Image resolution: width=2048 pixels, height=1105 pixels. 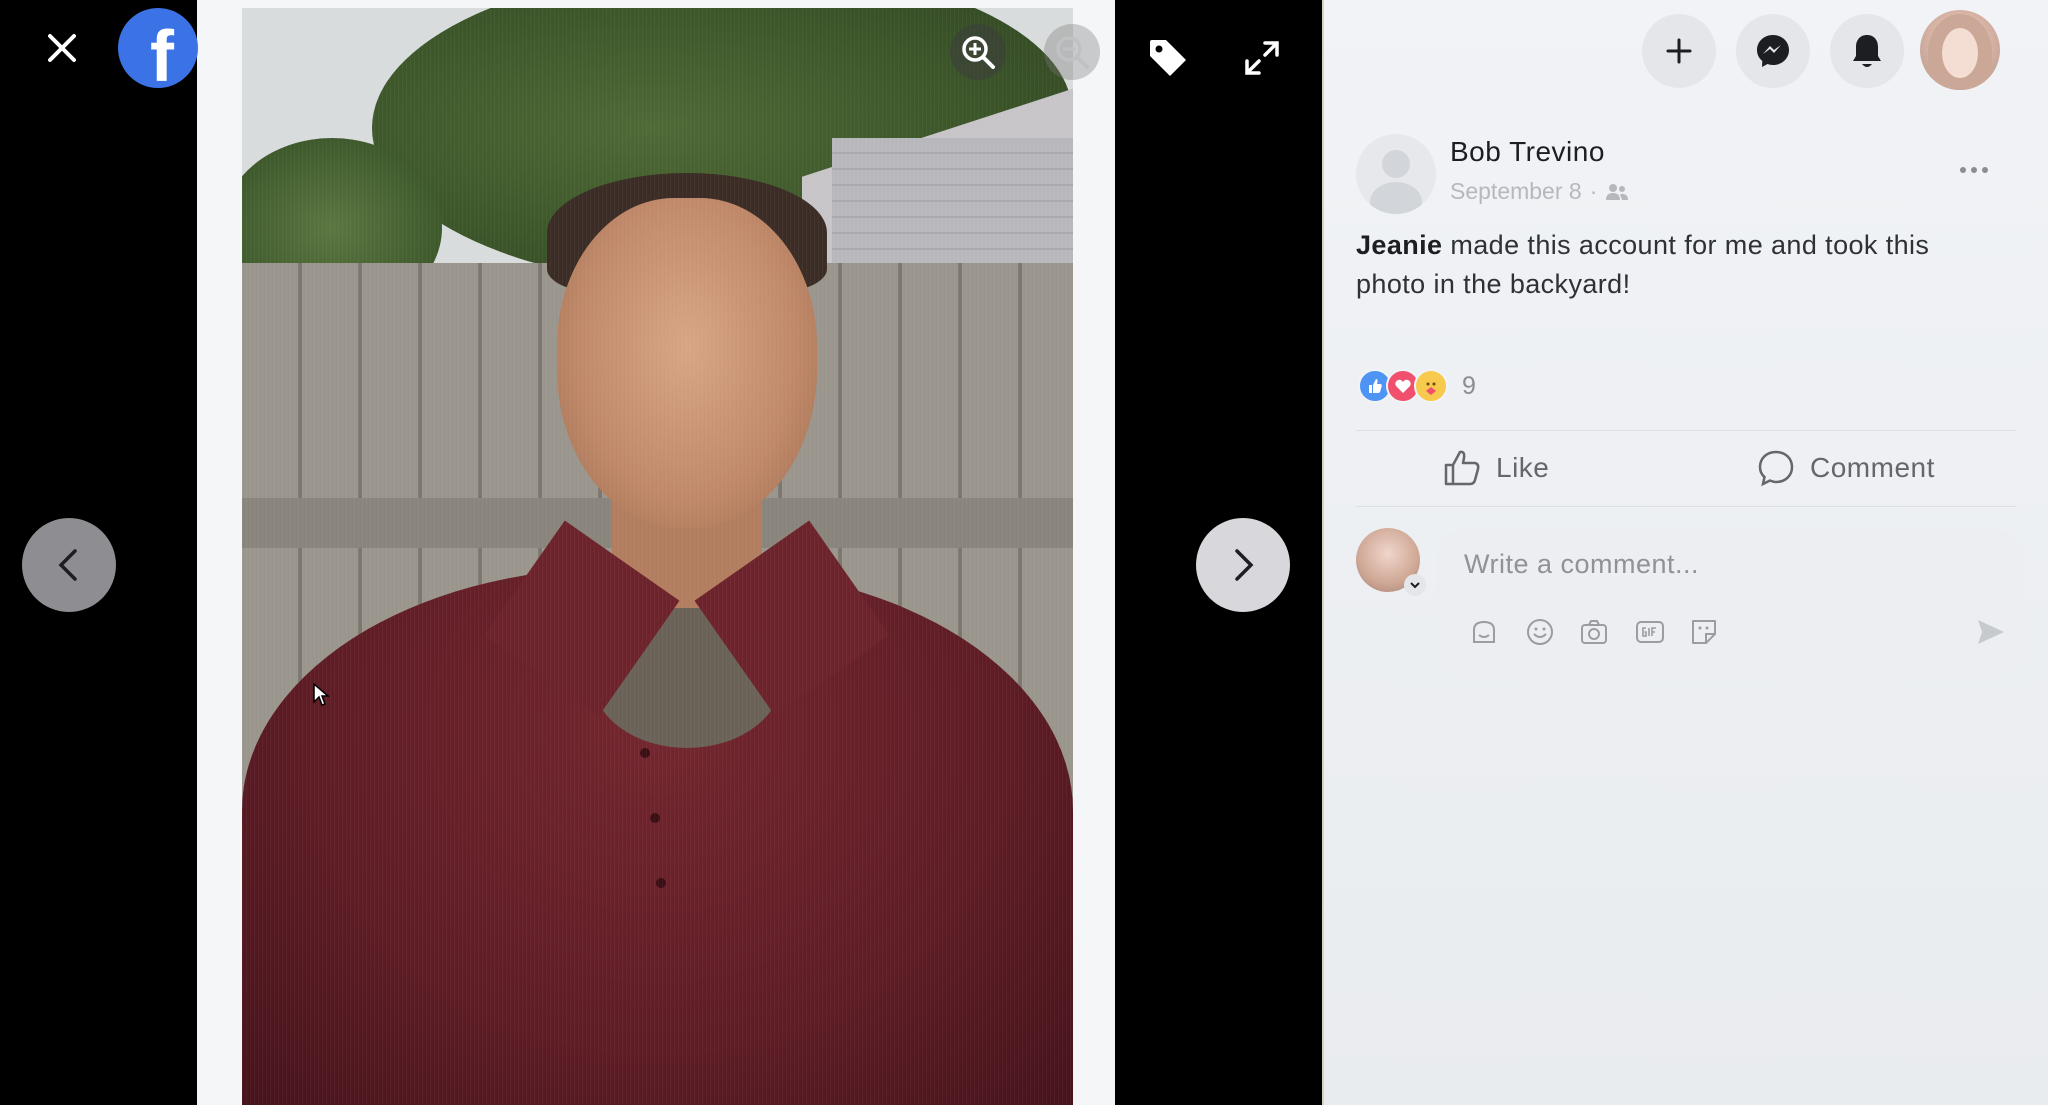 I want to click on tag-button, so click(x=1168, y=58).